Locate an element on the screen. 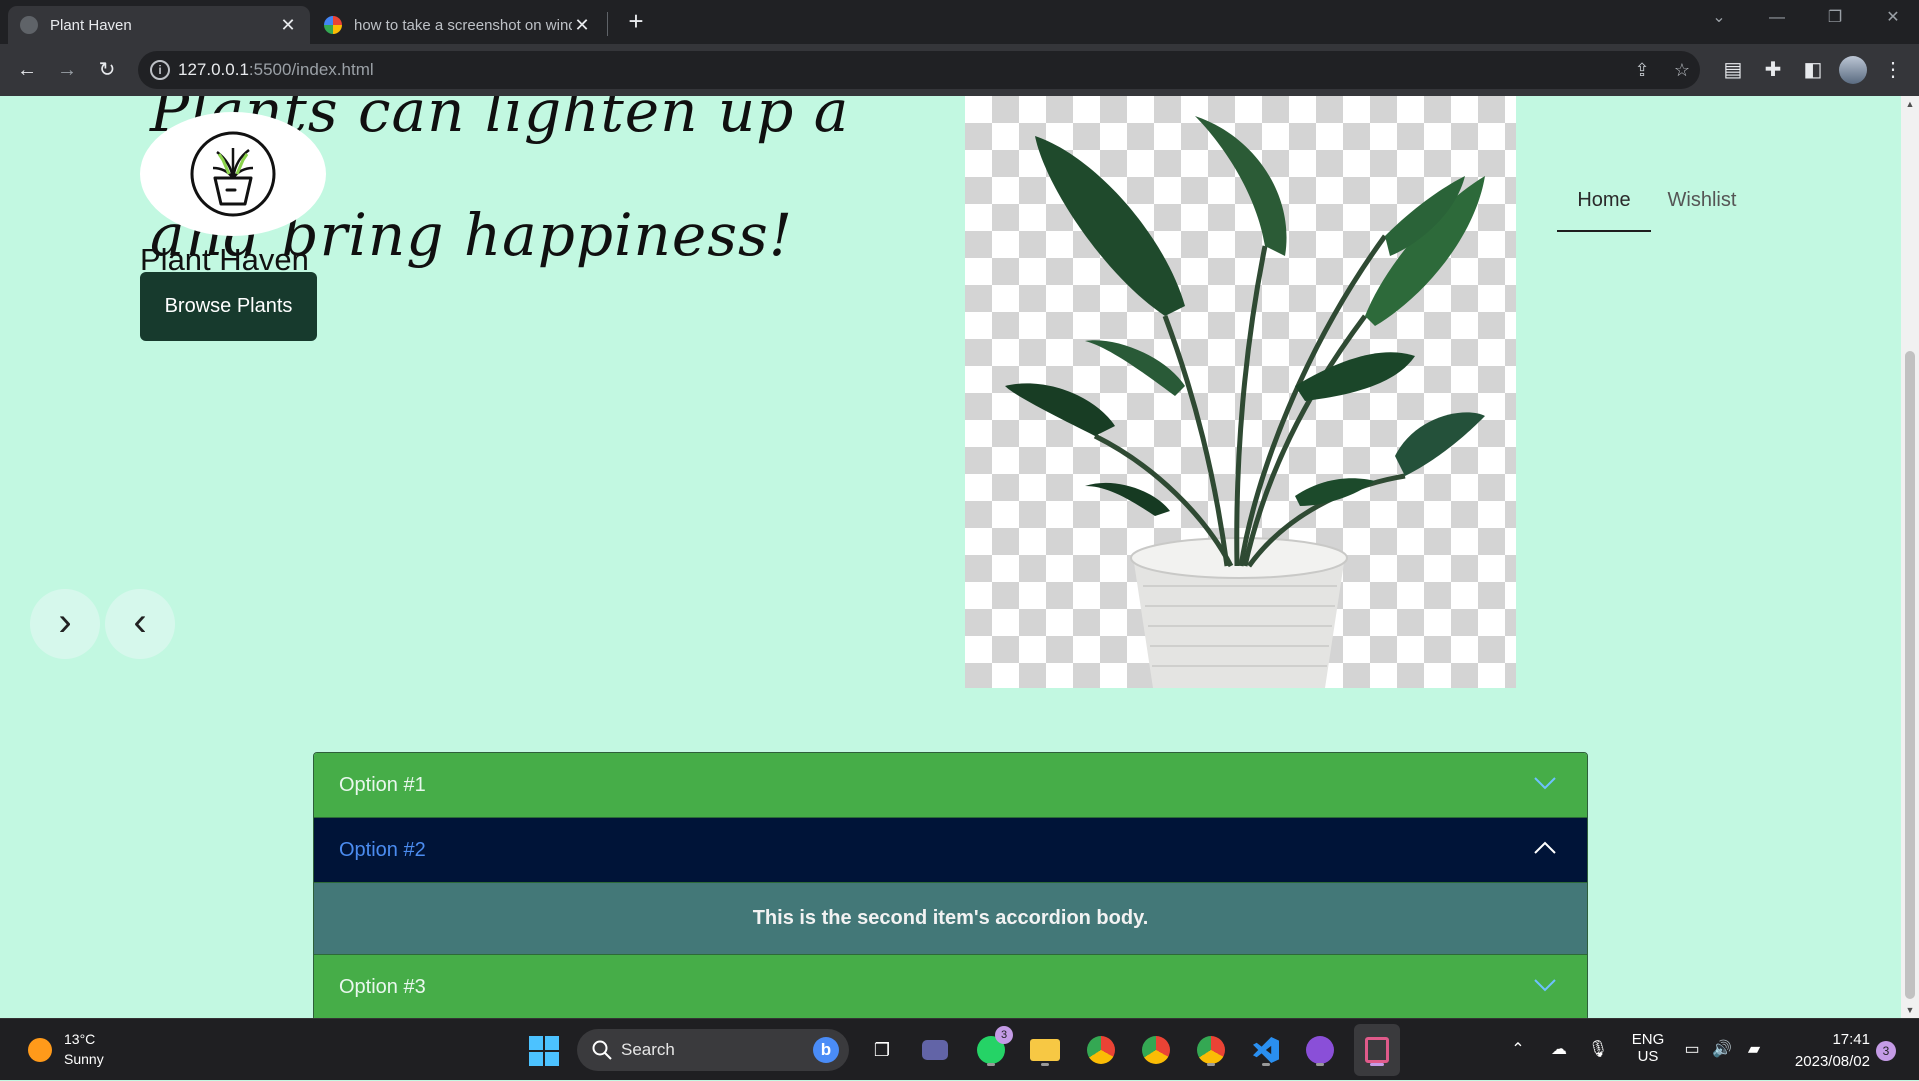 This screenshot has height=1081, width=1919. snipping-tool-icon is located at coordinates (1377, 1050).